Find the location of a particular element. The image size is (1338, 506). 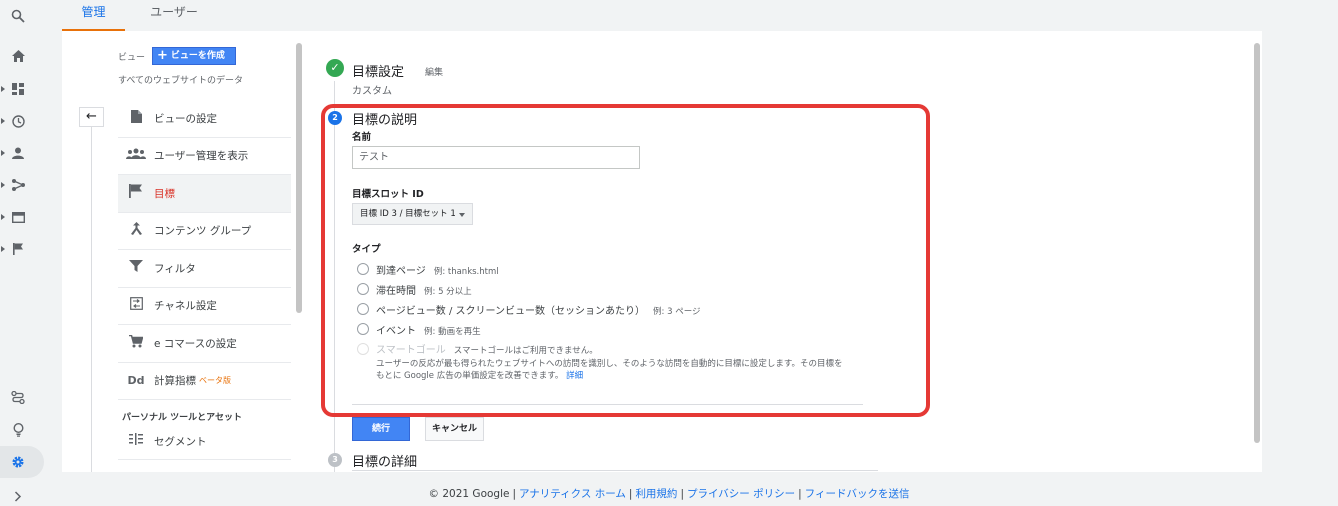

menu-item-label: コンテンツ グループ is located at coordinates (203, 231).